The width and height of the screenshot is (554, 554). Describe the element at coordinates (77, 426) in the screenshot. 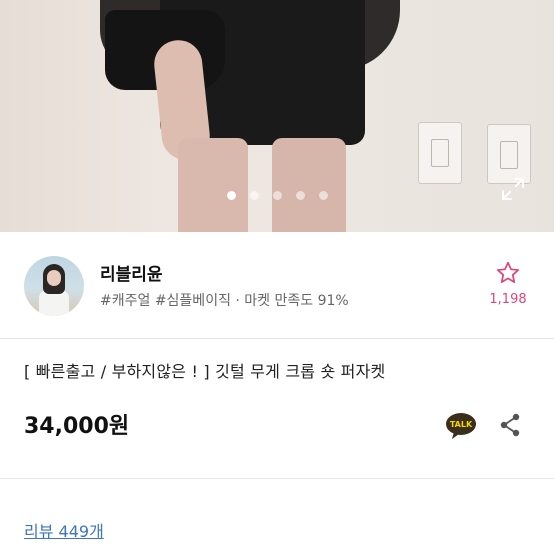

I see `product-price: 34,000원` at that location.